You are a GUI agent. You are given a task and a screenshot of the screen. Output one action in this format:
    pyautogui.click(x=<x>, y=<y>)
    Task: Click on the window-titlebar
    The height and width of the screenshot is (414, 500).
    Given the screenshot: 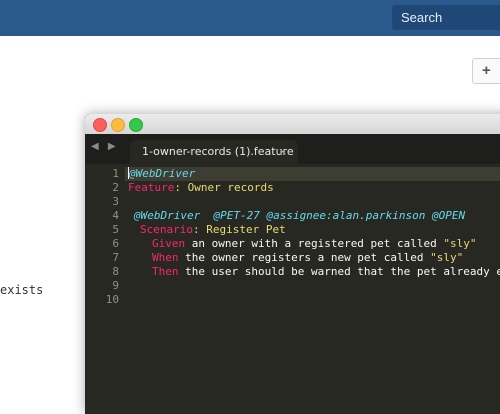 What is the action you would take?
    pyautogui.click(x=292, y=124)
    